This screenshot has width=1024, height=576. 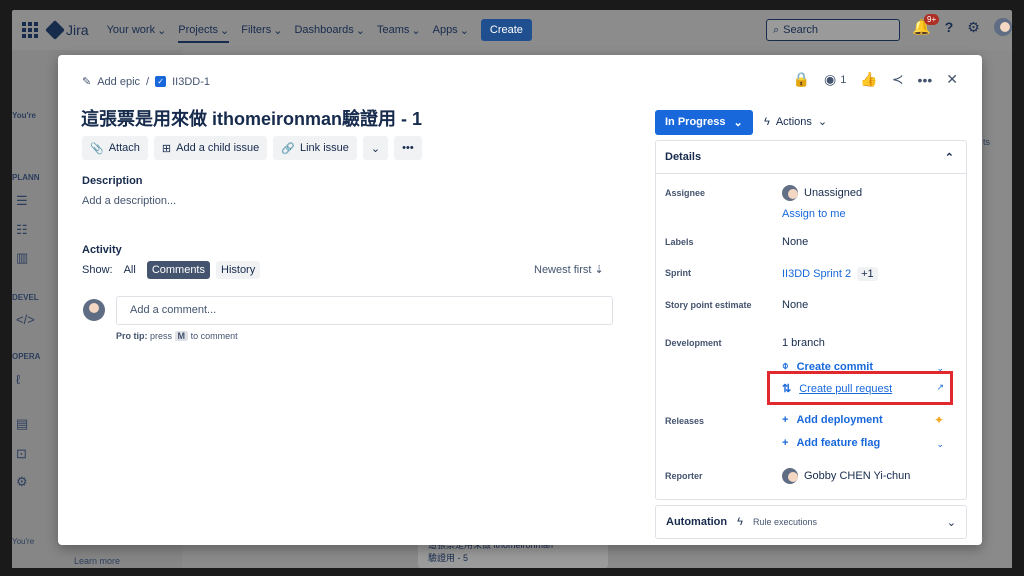 I want to click on toolbar-more-button: •••, so click(x=408, y=148).